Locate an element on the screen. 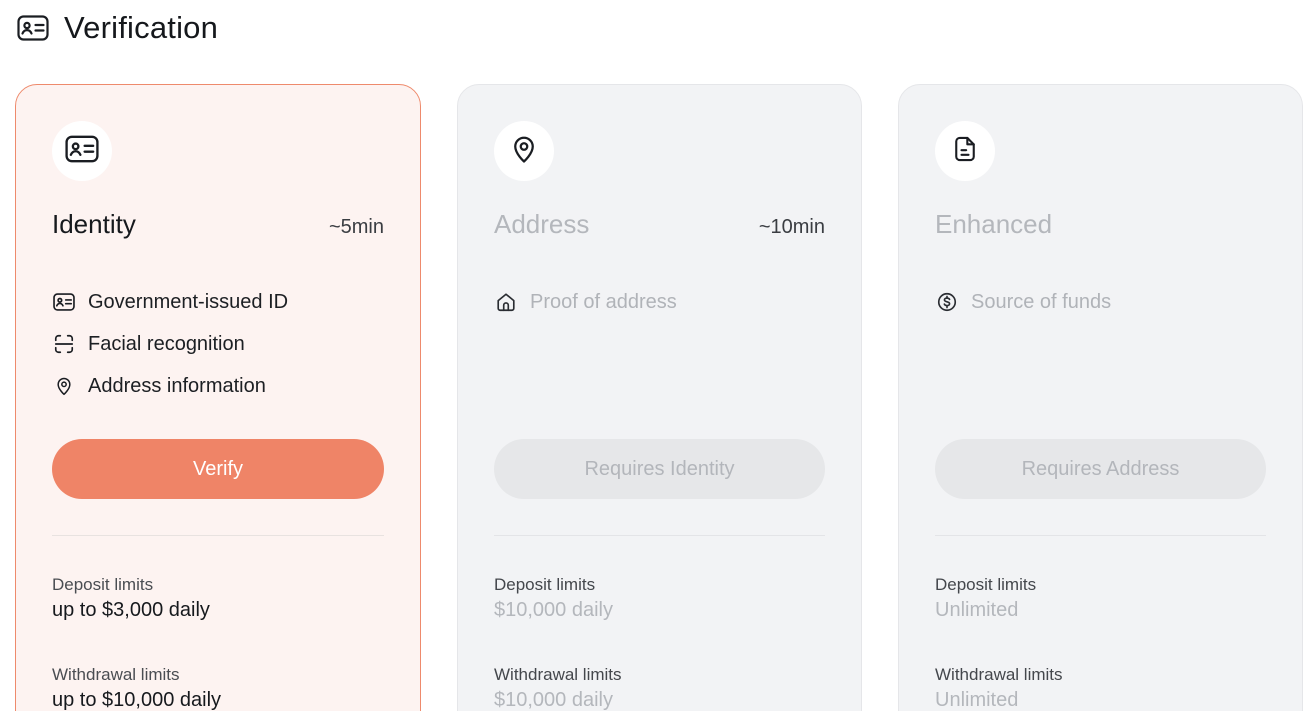 The height and width of the screenshot is (711, 1306). withdrawal-limits: Withdrawal limits up to $10,000 daily is located at coordinates (136, 688).